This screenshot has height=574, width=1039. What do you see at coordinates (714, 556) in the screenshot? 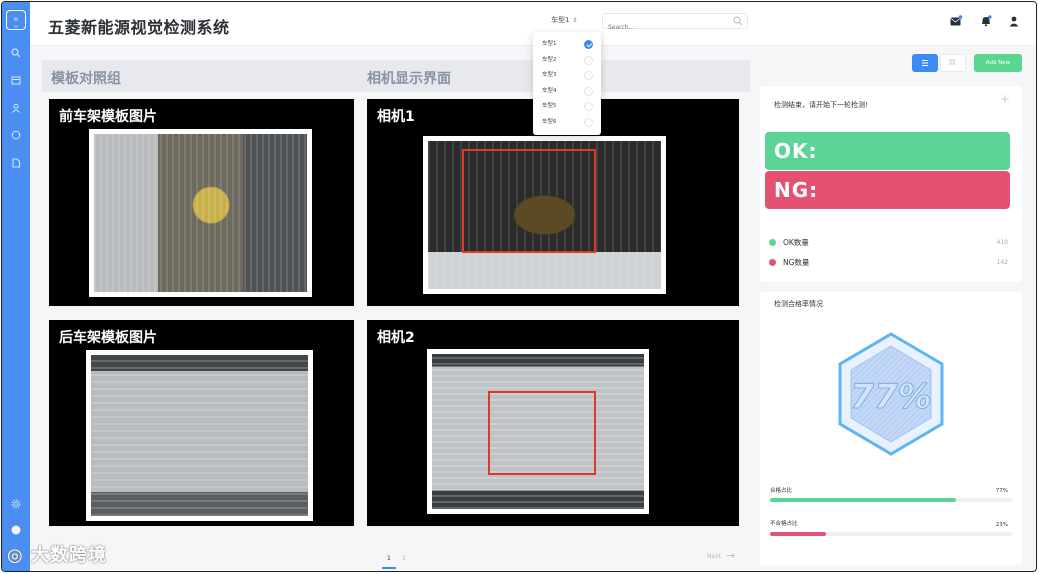
I see `next-page-button: Next` at bounding box center [714, 556].